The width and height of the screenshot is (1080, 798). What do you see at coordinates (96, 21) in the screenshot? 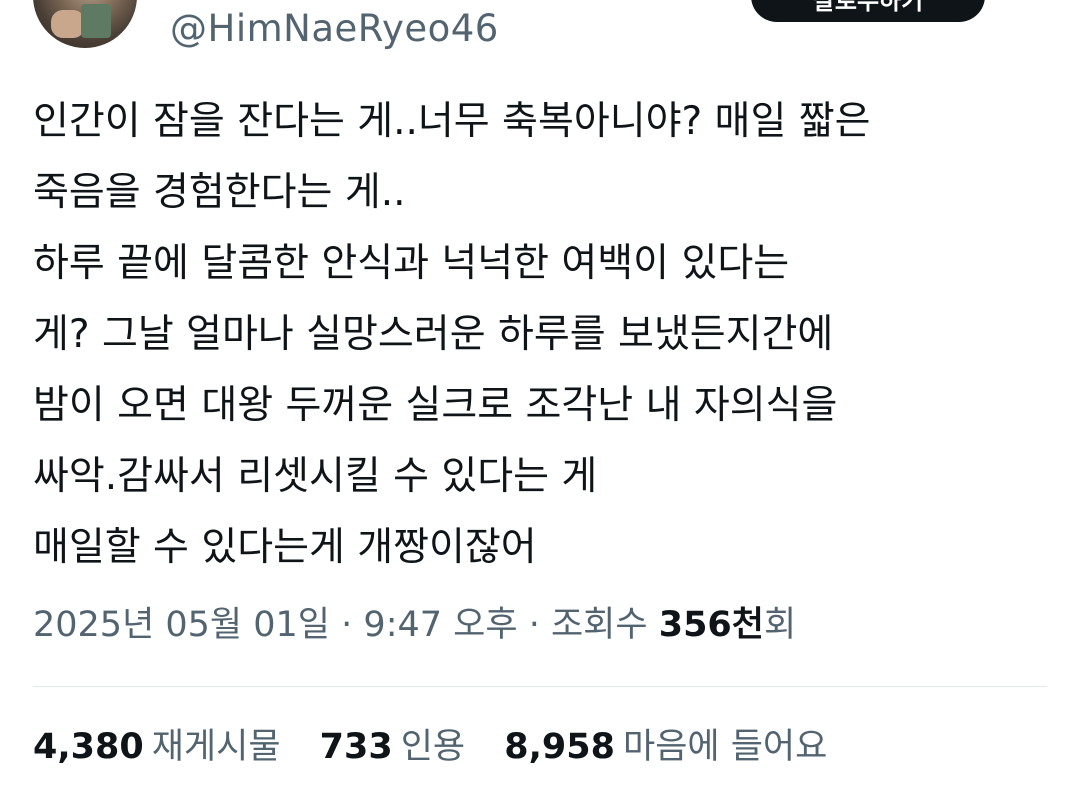
I see `avatar-cup-shape` at bounding box center [96, 21].